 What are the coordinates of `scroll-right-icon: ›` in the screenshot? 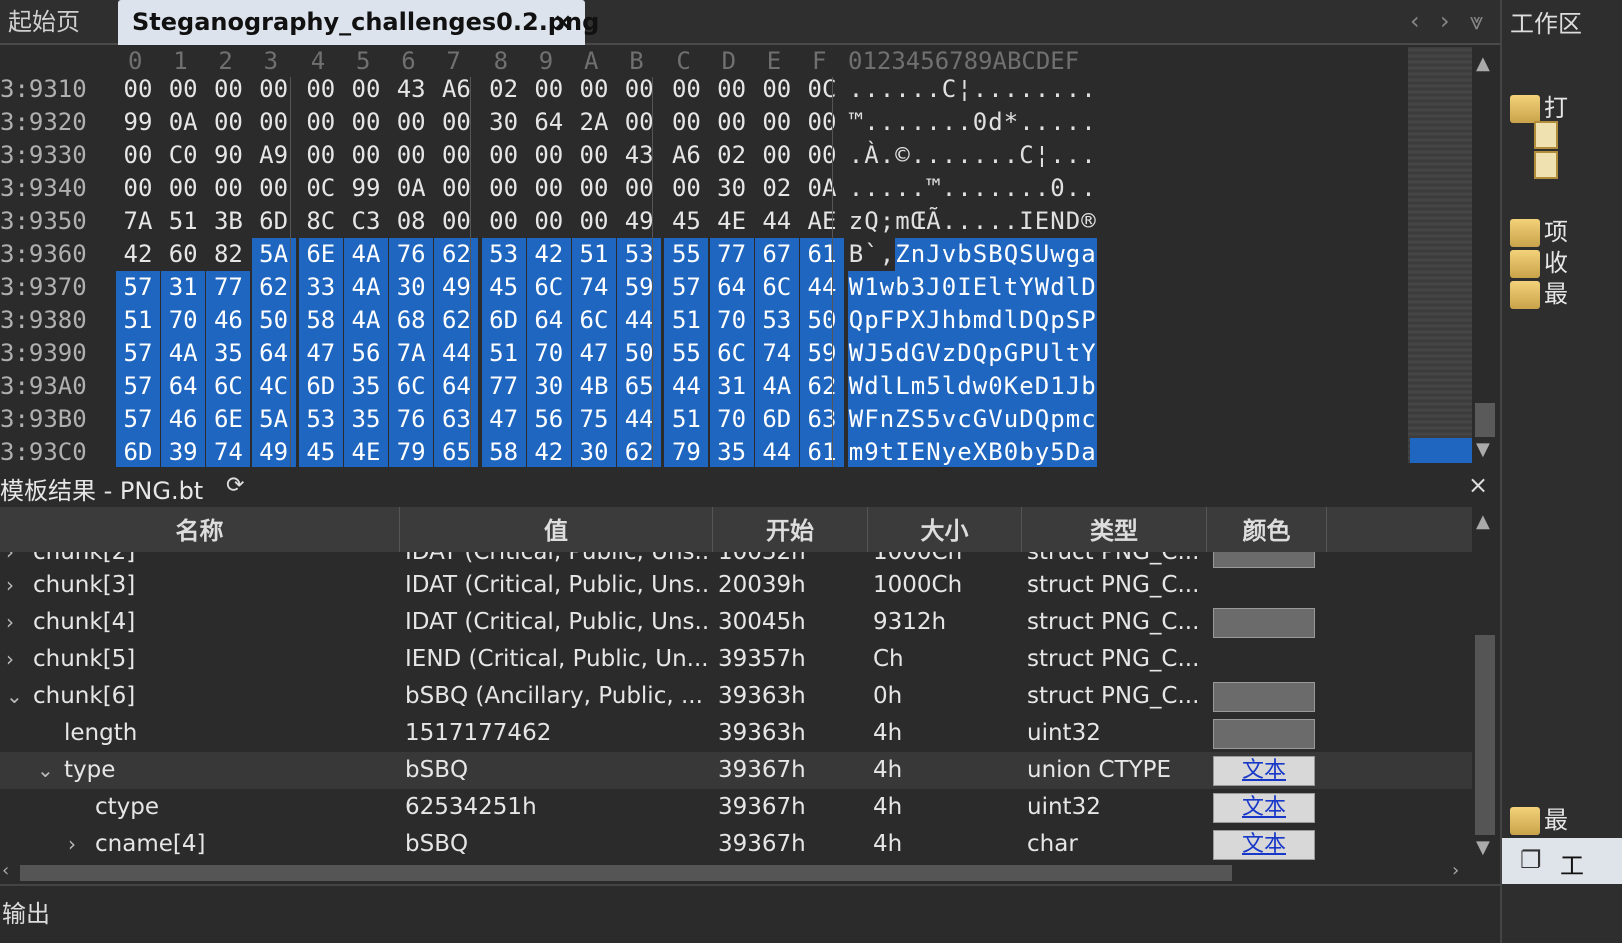 It's located at (1455, 870).